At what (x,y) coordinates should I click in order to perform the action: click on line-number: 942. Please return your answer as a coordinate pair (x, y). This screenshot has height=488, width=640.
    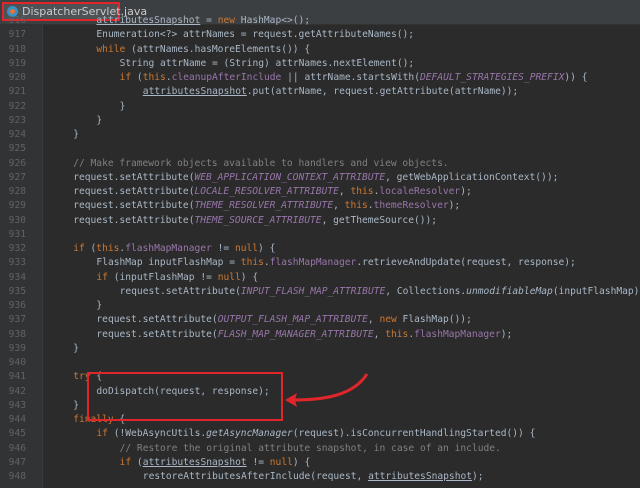
    Looking at the image, I should click on (17, 391).